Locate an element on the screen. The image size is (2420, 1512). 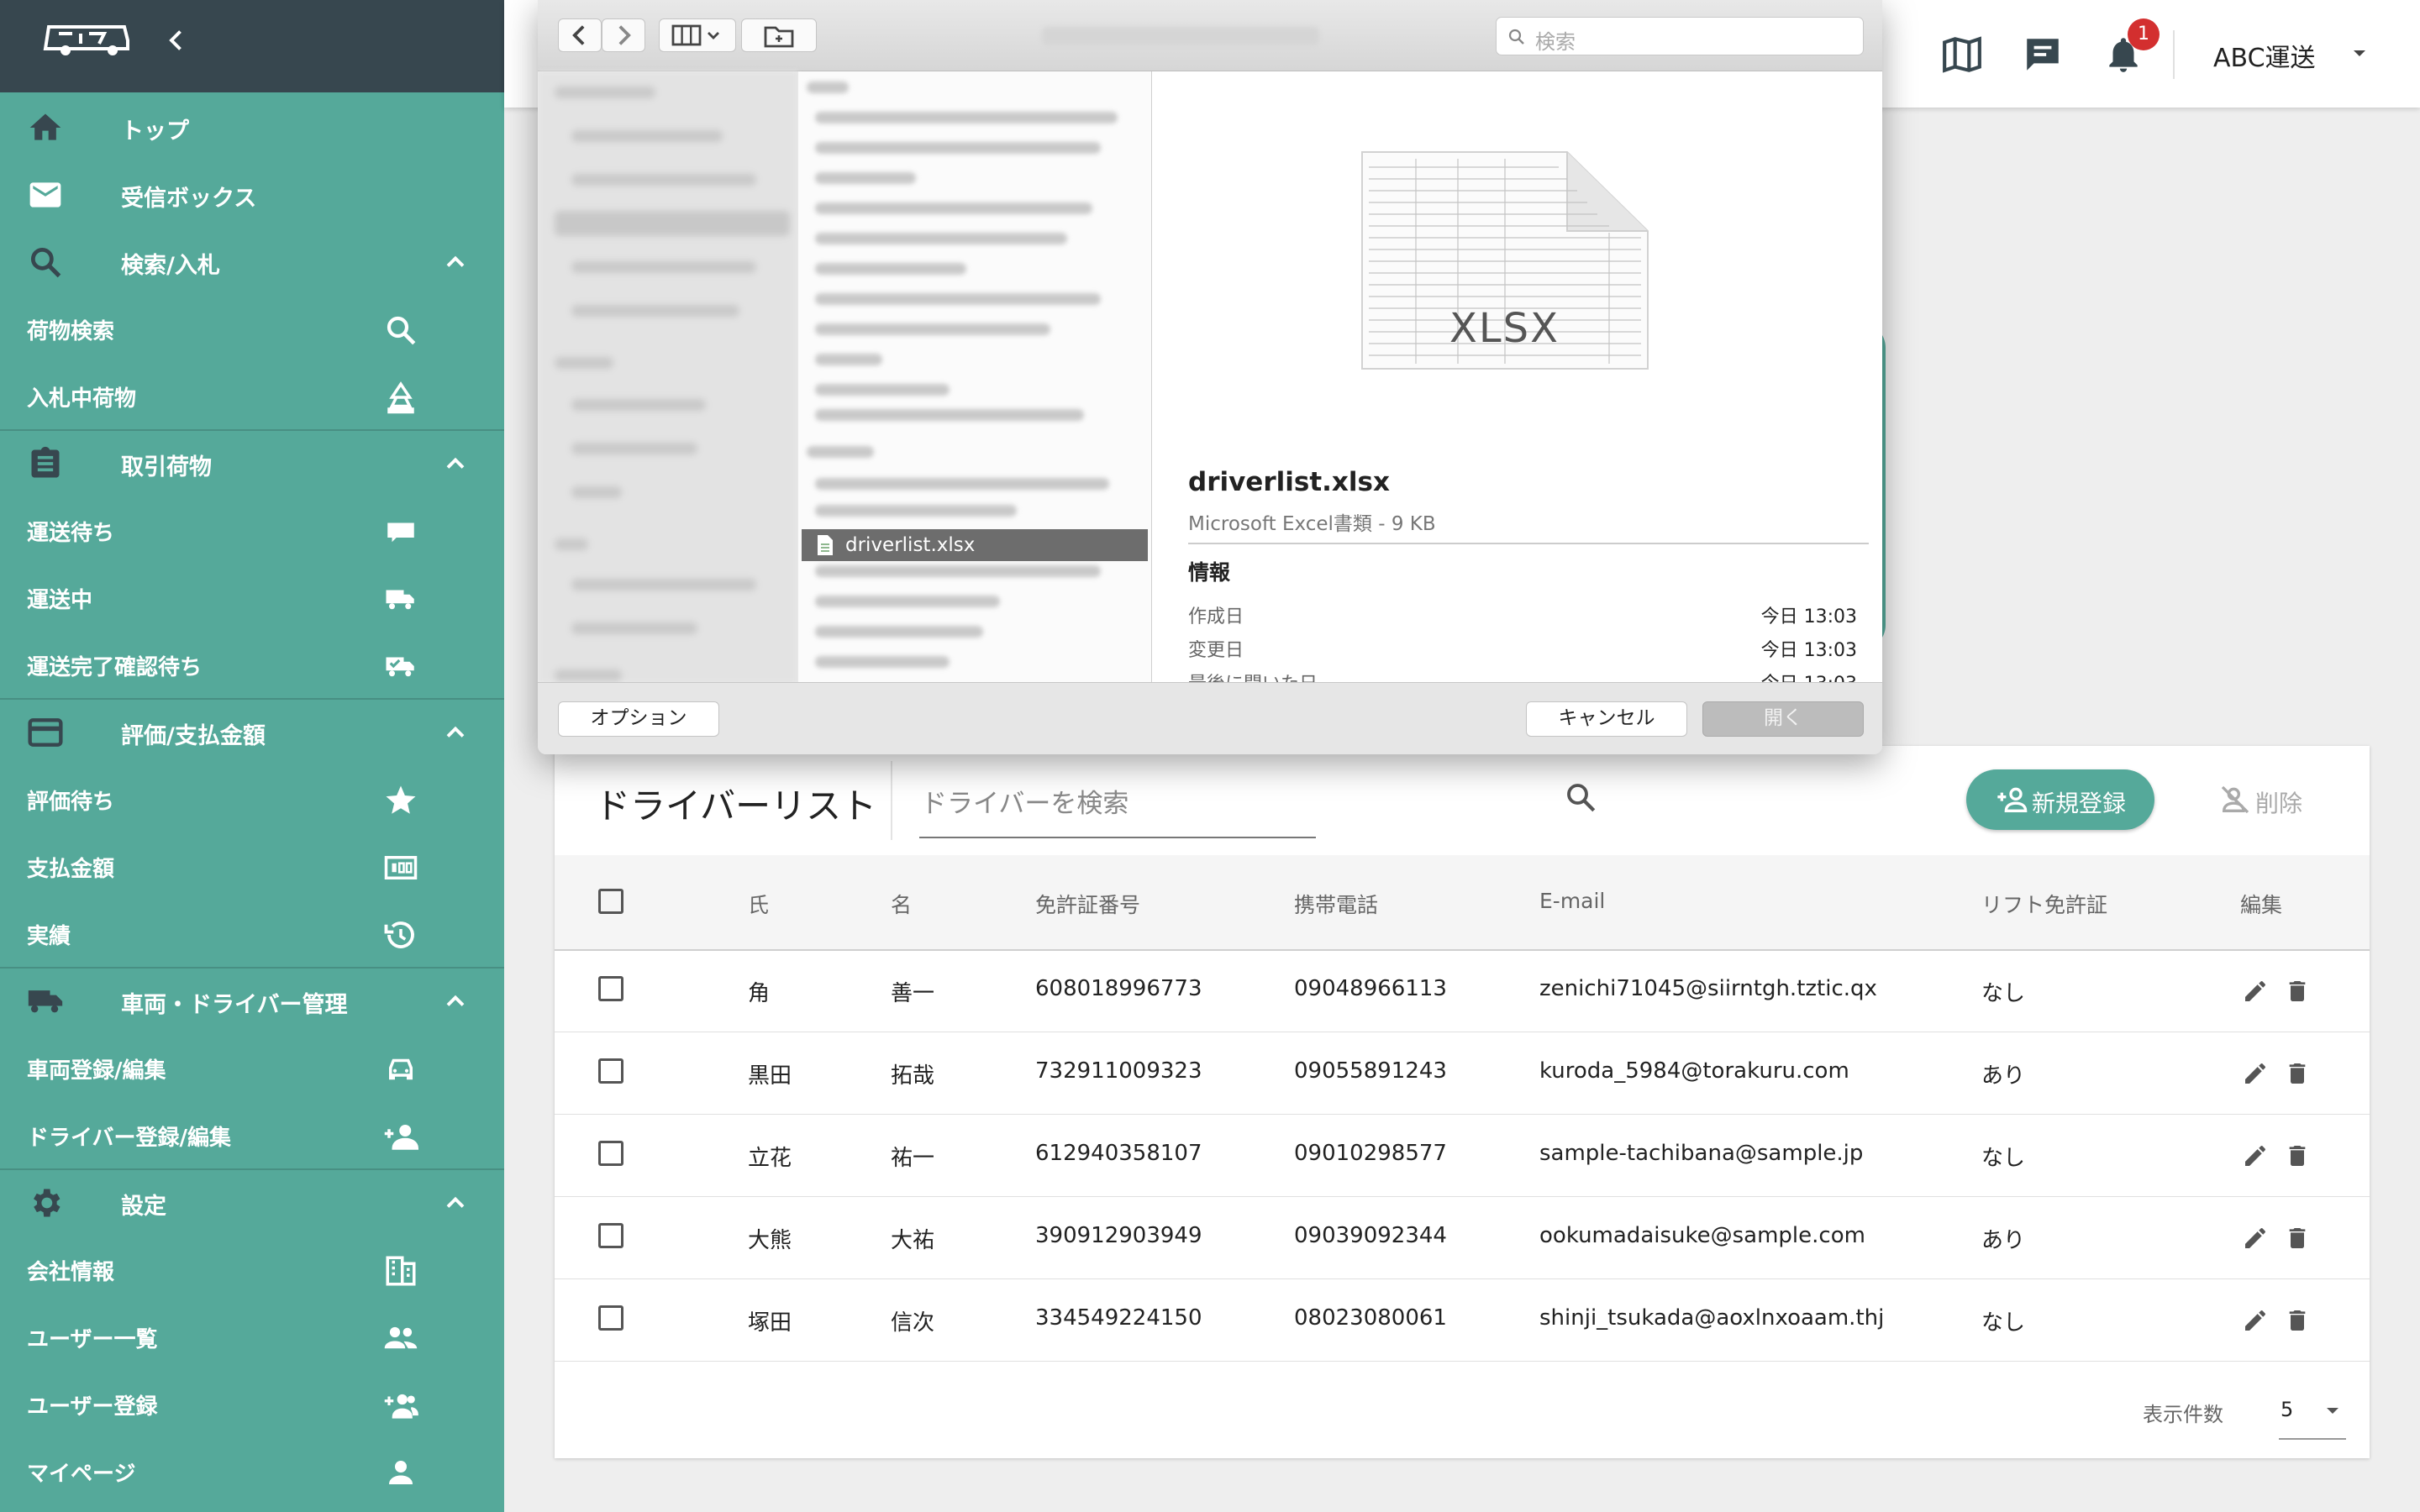
sidebar-item-driver-edit: ドライバー登録/編集 is located at coordinates (252, 1135).